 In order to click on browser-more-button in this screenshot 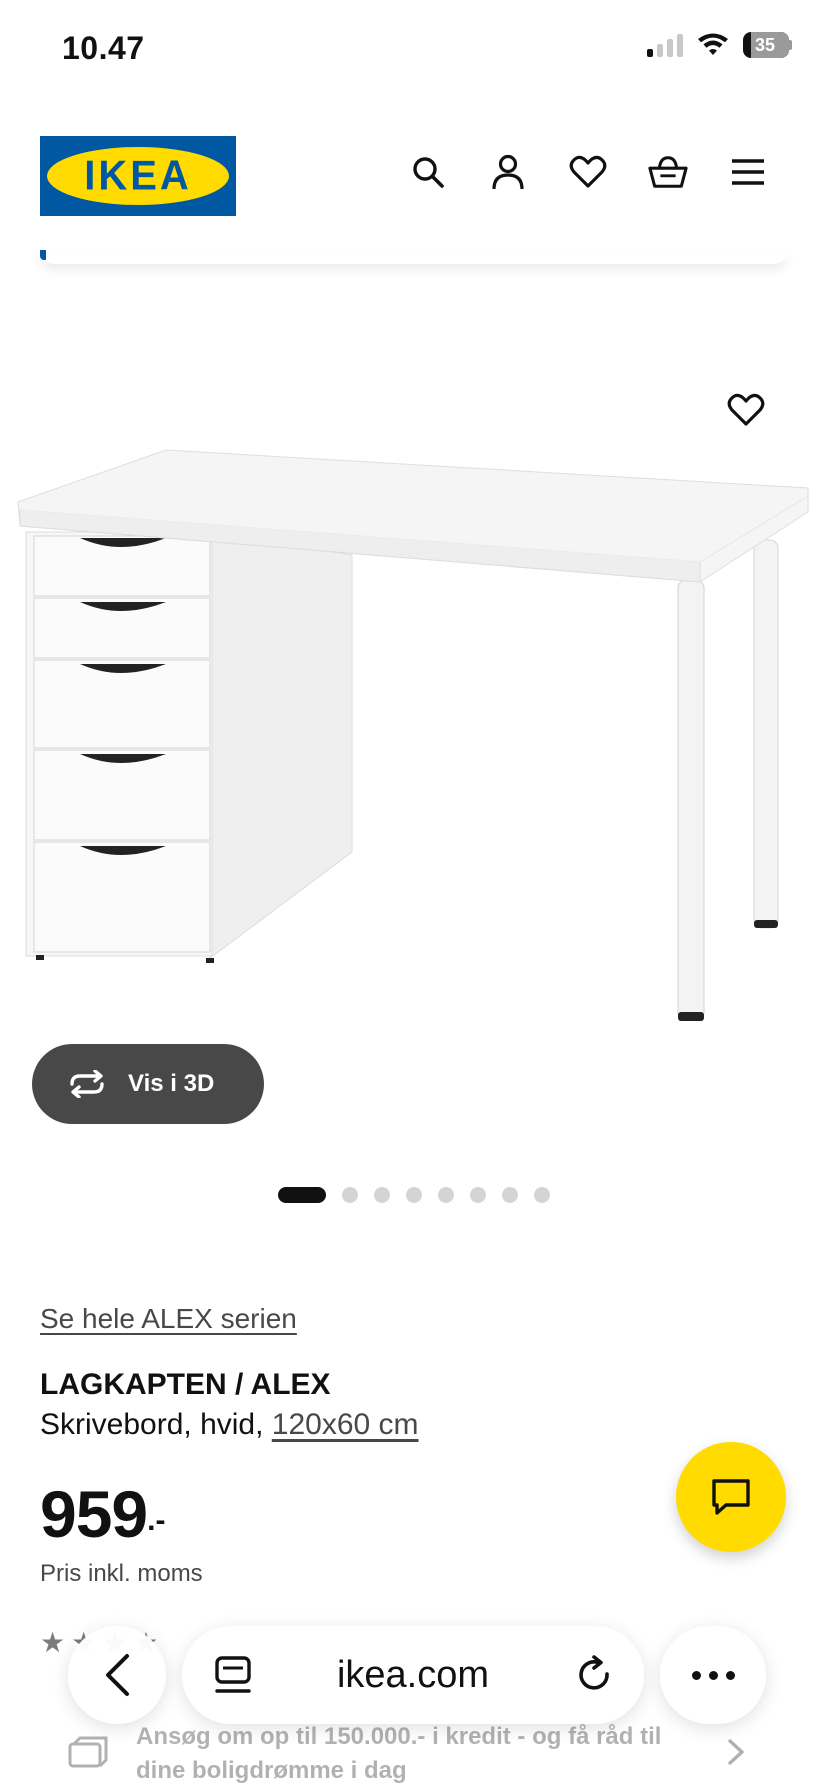, I will do `click(713, 1675)`.